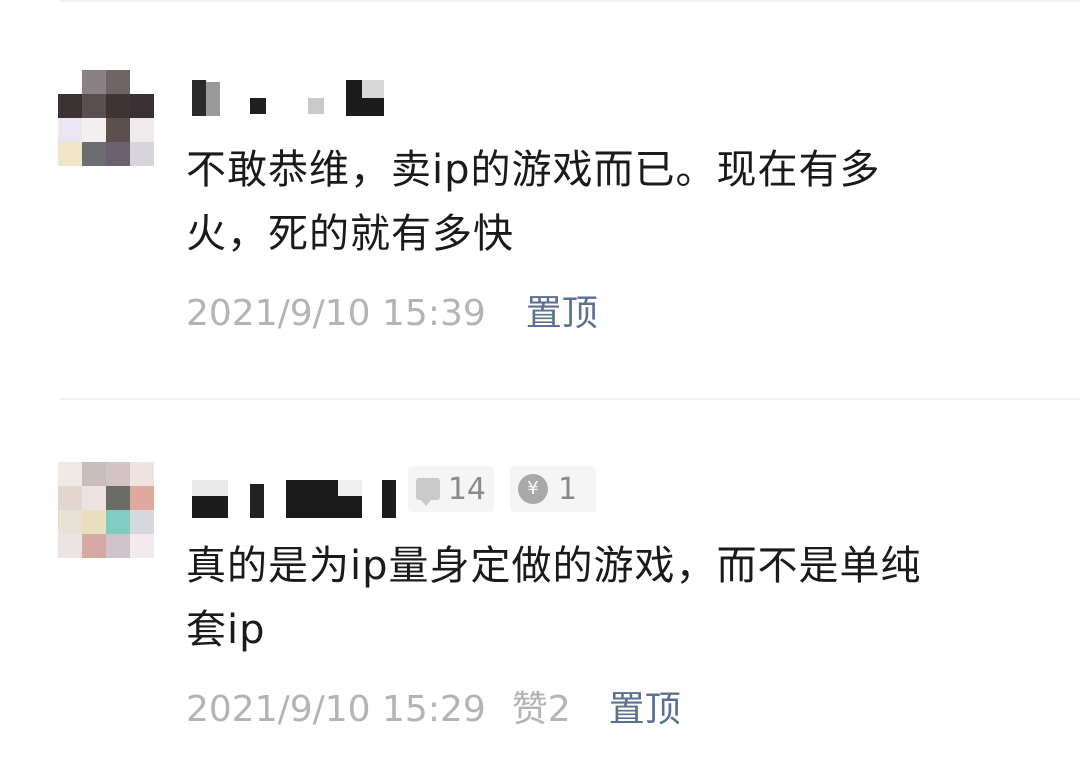 This screenshot has height=781, width=1080. What do you see at coordinates (606, 598) in the screenshot?
I see `comment-text: 真的是为ip量身定做的游戏，而不是单纯 套ip` at bounding box center [606, 598].